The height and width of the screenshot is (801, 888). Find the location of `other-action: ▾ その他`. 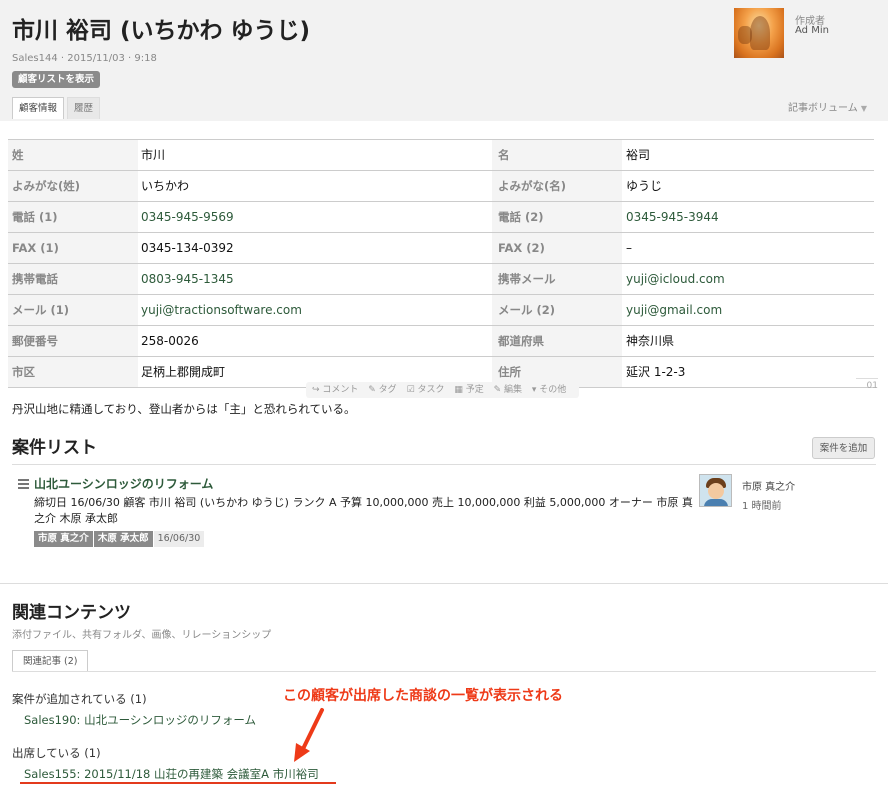

other-action: ▾ その他 is located at coordinates (549, 390).